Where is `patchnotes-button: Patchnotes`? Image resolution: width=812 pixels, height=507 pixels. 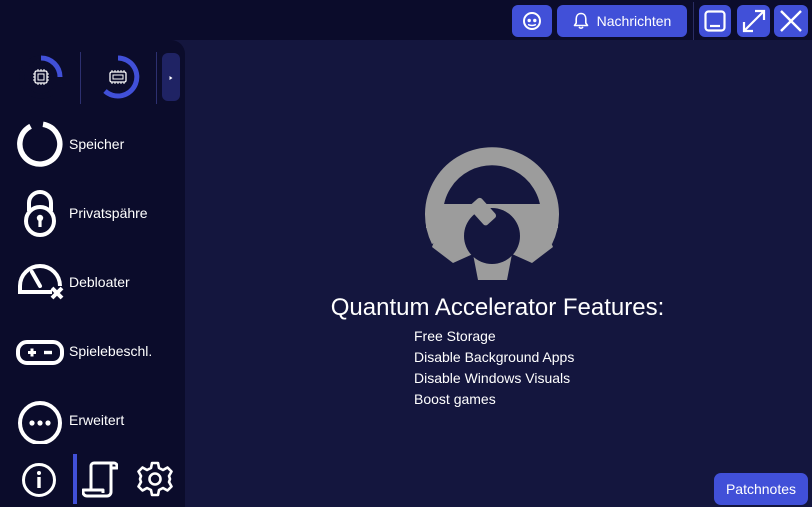
patchnotes-button: Patchnotes is located at coordinates (761, 489).